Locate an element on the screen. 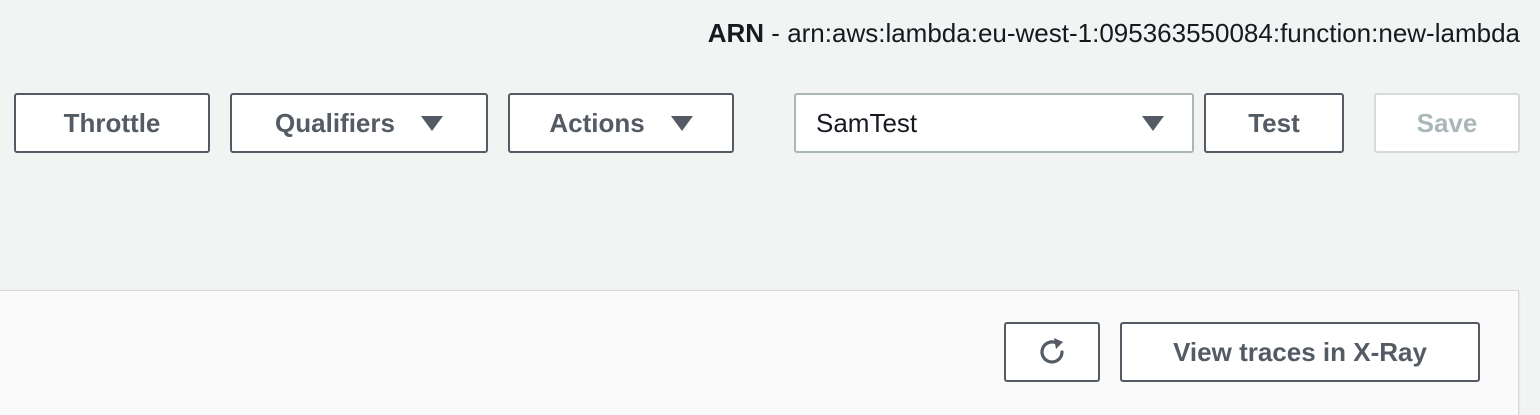 The image size is (1540, 415). qualifiers-button-label: Qualifiers is located at coordinates (335, 122).